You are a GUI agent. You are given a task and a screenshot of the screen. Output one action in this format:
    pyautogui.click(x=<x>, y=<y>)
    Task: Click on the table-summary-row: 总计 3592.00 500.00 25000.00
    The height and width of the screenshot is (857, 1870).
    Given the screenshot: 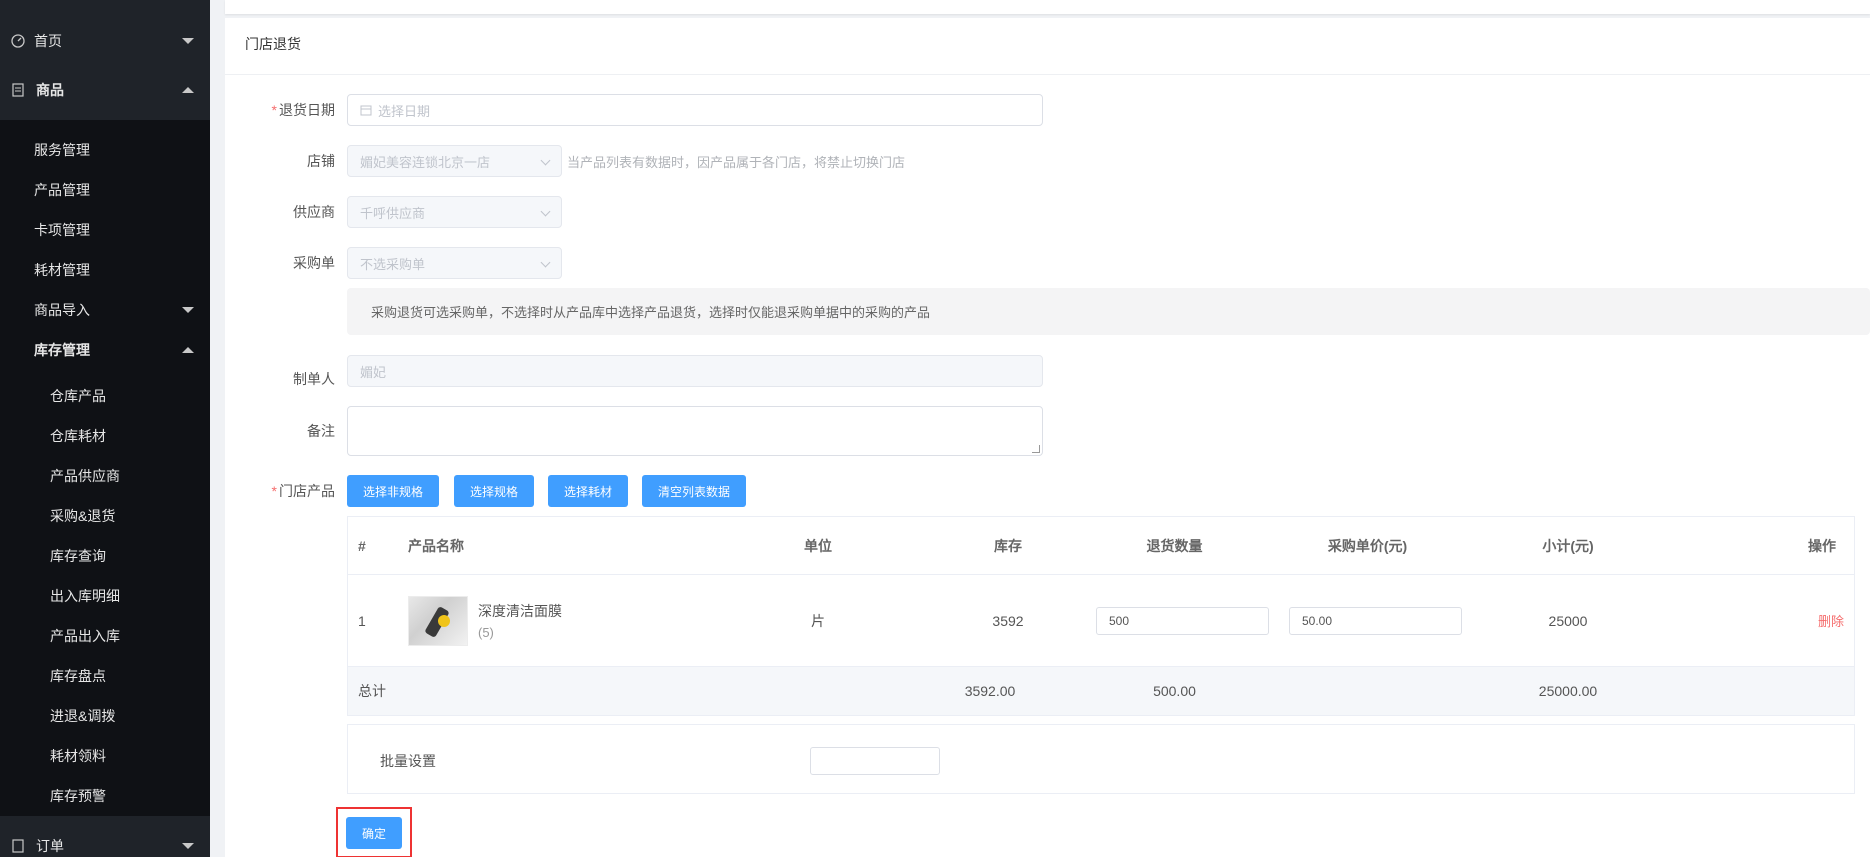 What is the action you would take?
    pyautogui.click(x=1101, y=691)
    